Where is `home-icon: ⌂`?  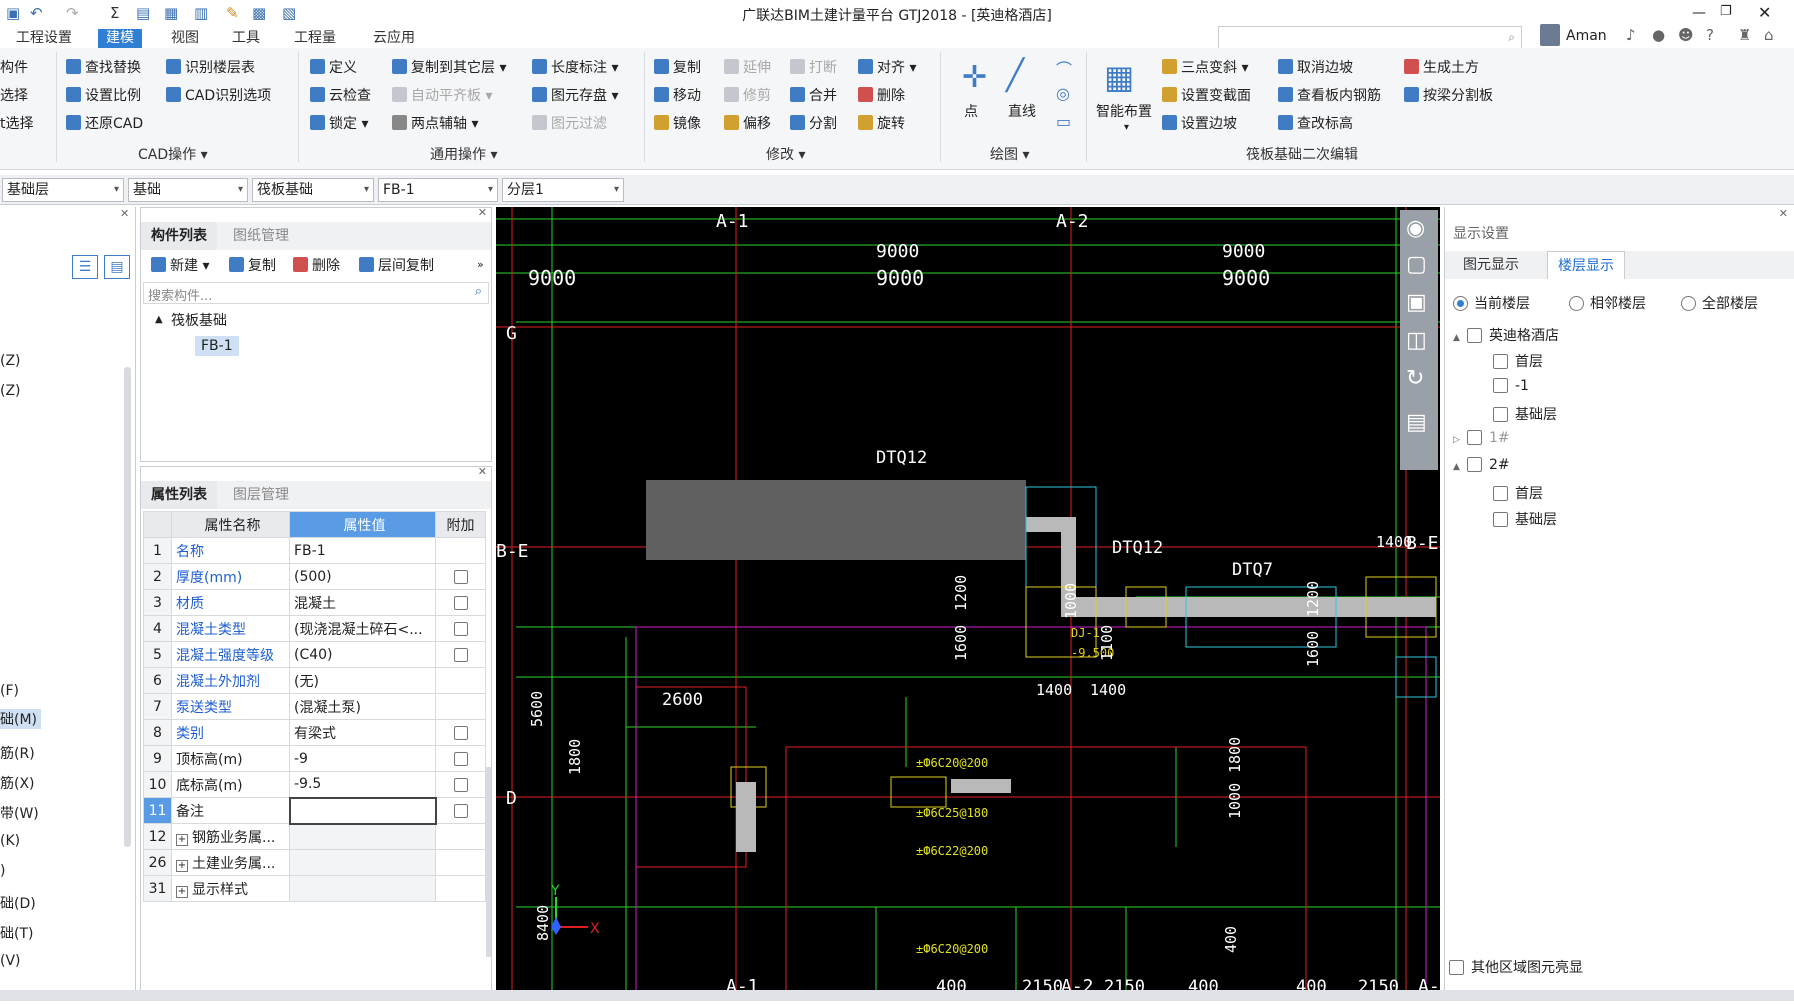
home-icon: ⌂ is located at coordinates (1769, 35).